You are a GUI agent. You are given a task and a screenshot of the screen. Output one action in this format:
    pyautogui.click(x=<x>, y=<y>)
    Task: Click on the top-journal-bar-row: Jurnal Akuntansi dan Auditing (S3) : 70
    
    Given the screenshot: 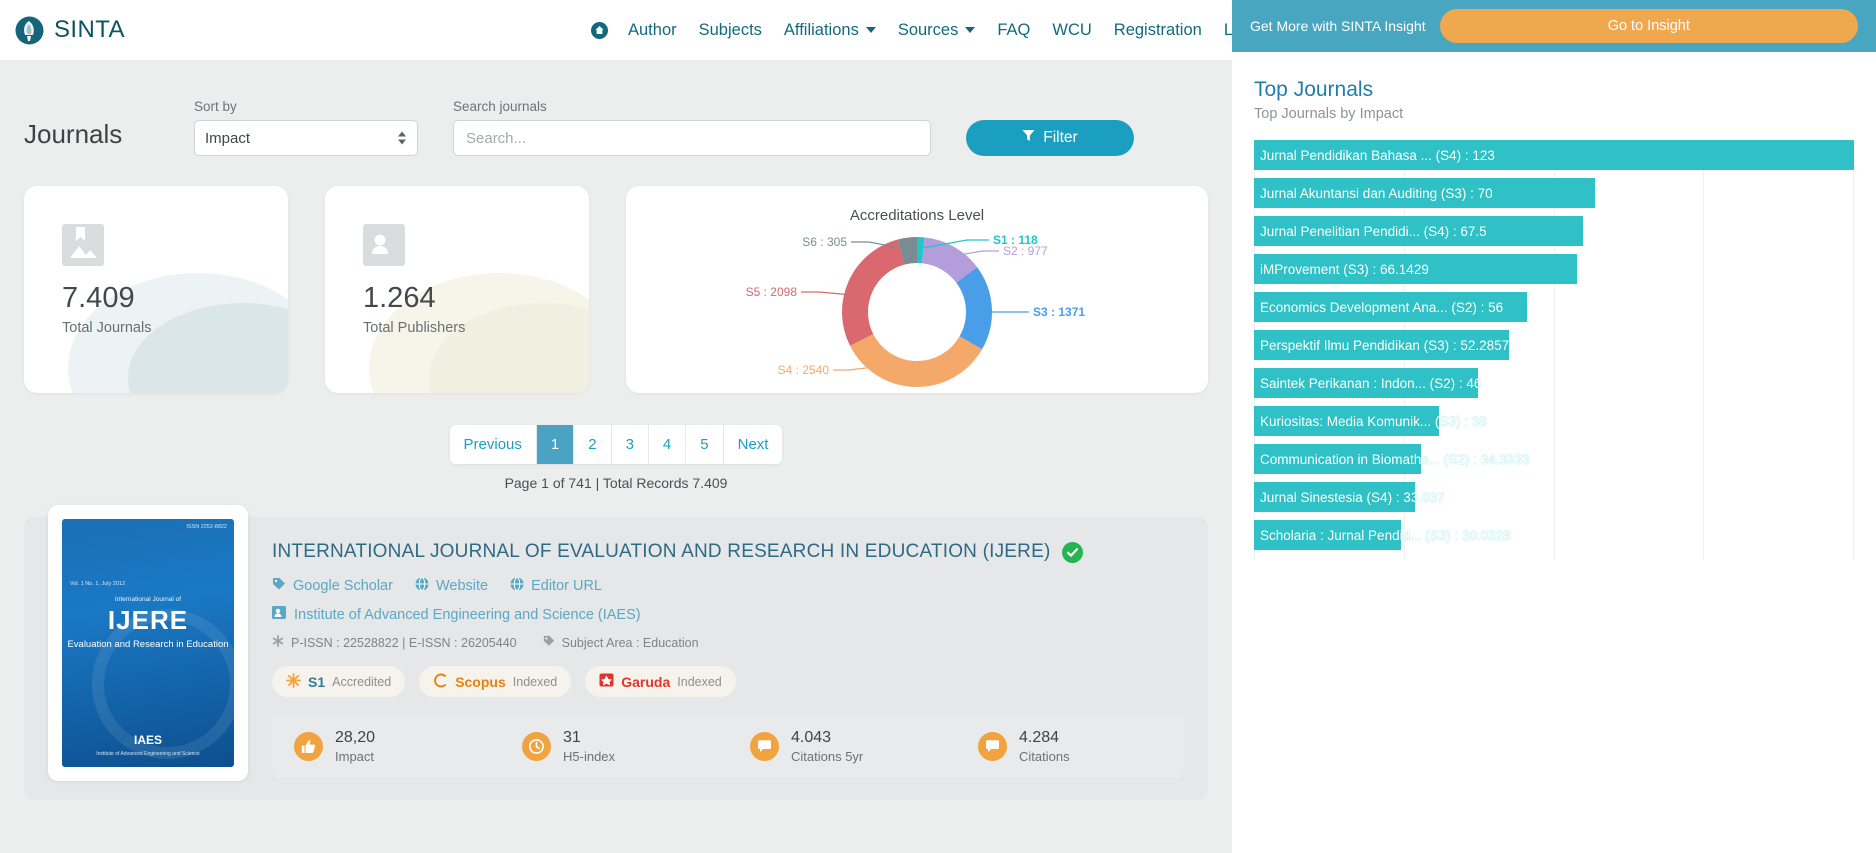 What is the action you would take?
    pyautogui.click(x=1554, y=193)
    